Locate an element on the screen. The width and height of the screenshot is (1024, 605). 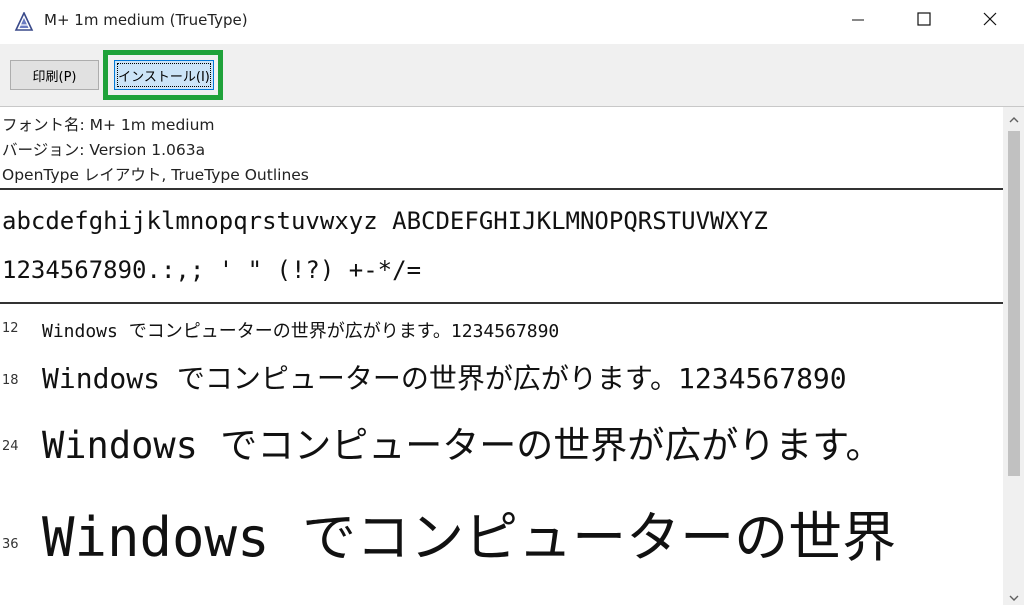
size-sample-text: Windows でコンピューターの世界が広がります。 is located at coordinates (462, 445).